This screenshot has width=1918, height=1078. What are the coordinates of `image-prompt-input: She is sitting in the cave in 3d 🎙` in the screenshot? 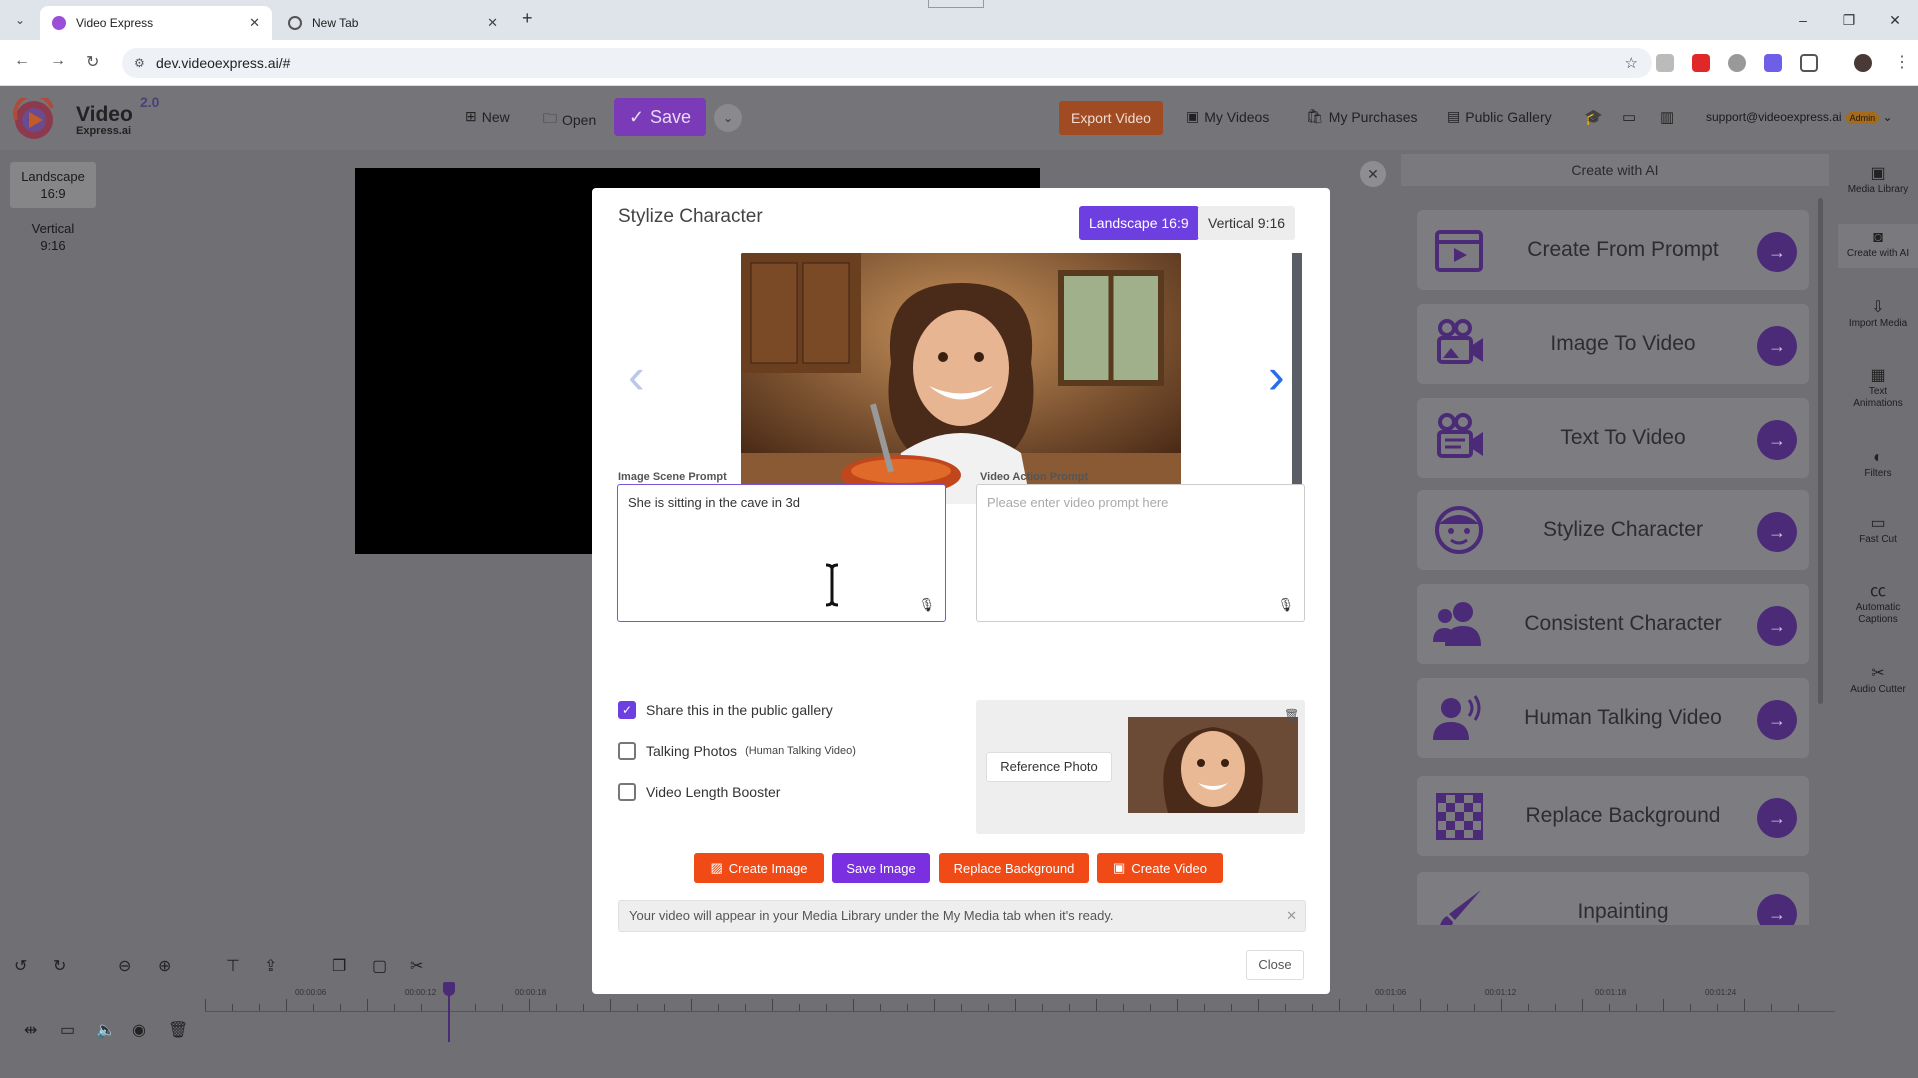 It's located at (781, 553).